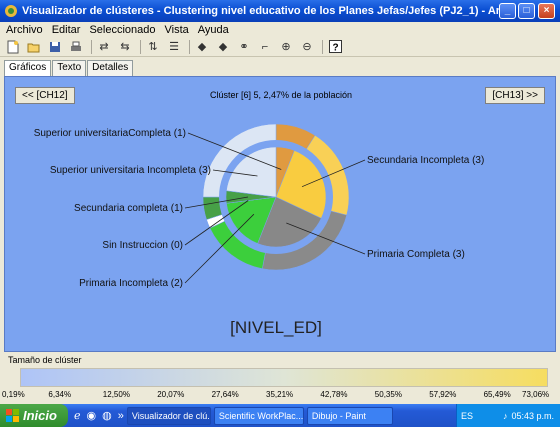 Image resolution: width=560 pixels, height=427 pixels. I want to click on new-icon, so click(13, 47).